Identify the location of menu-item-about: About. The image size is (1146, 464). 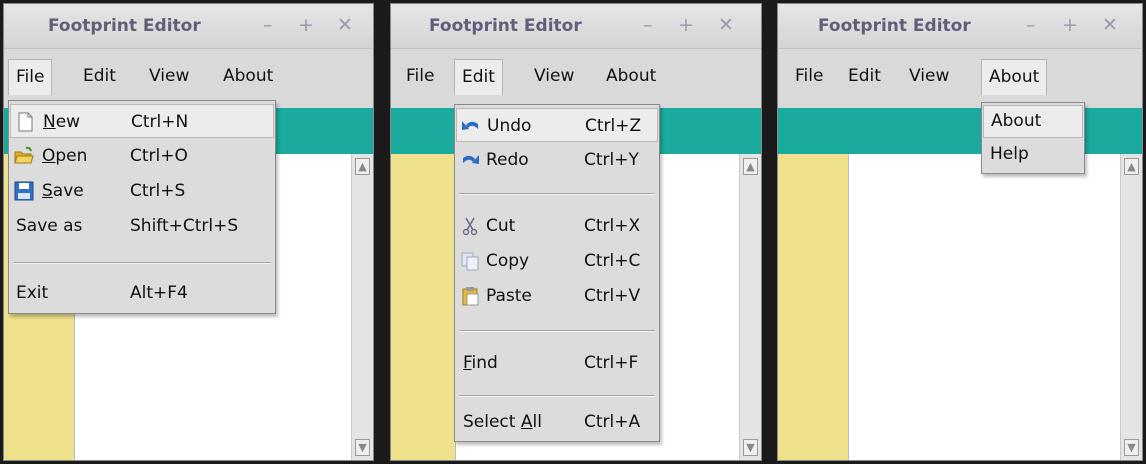
(1033, 121).